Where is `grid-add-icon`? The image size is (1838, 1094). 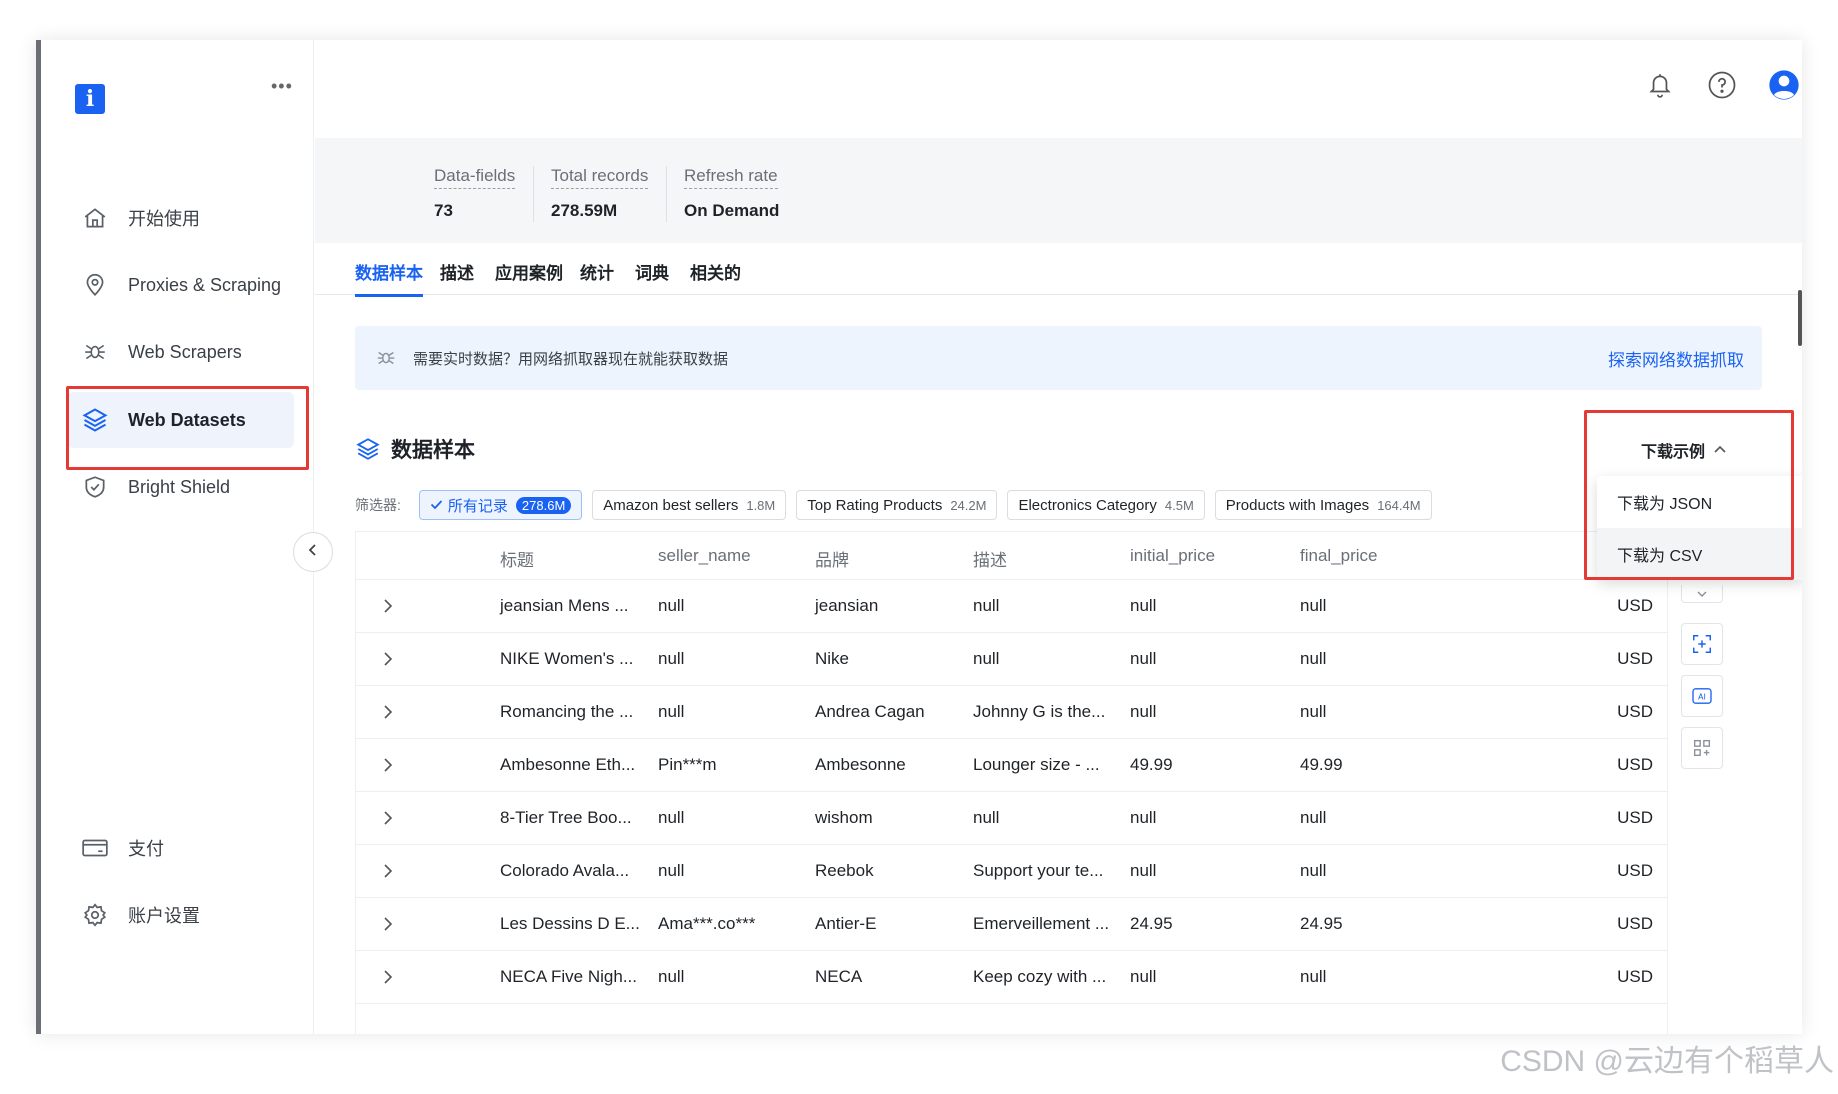 grid-add-icon is located at coordinates (1702, 748).